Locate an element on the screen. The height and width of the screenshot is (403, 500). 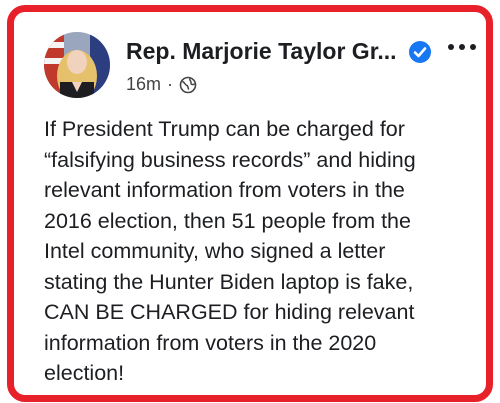
post-text-line: “falsifying business records” and hiding is located at coordinates (230, 159).